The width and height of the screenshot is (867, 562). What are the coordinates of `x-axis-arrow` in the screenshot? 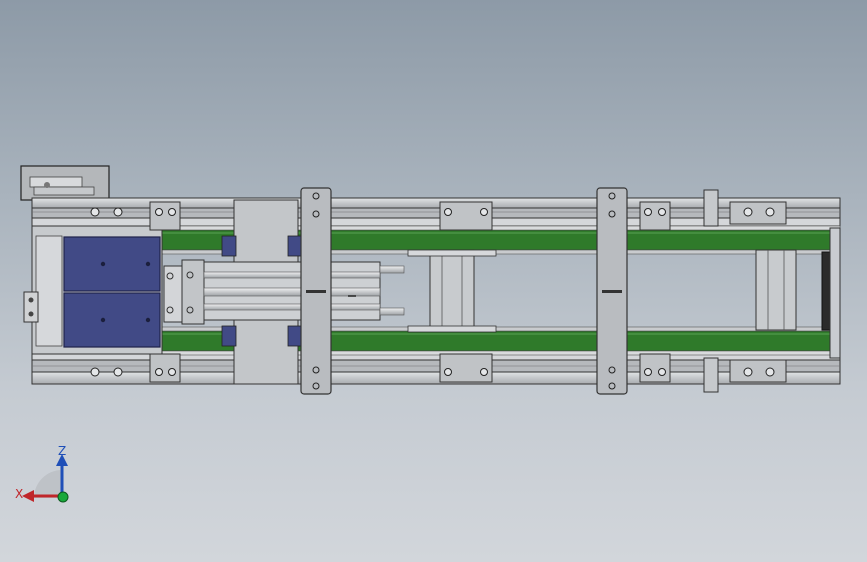 It's located at (28, 496).